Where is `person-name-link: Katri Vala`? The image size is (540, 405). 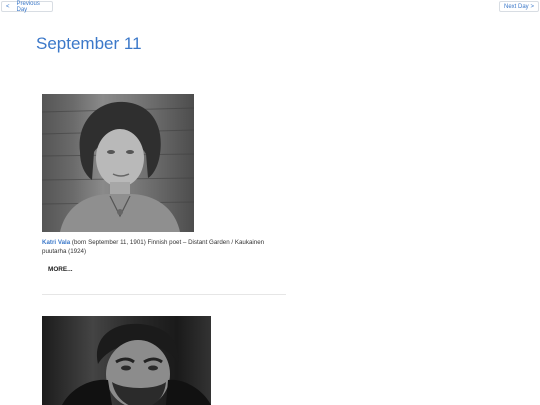
person-name-link: Katri Vala is located at coordinates (56, 242).